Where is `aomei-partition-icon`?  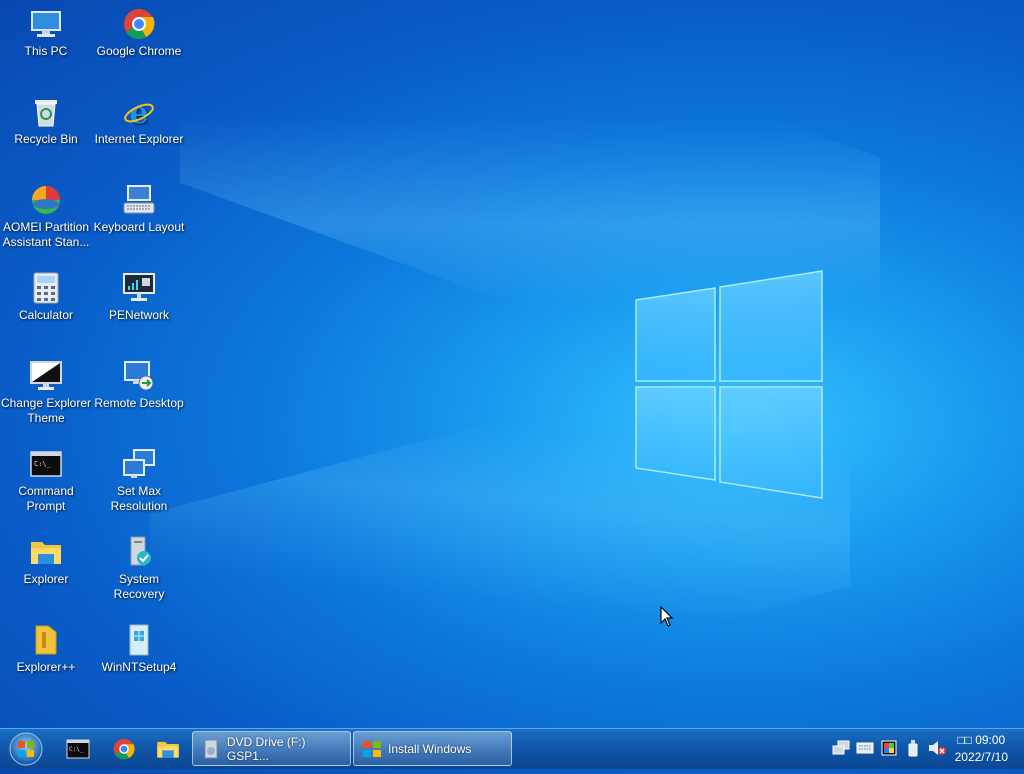
aomei-partition-icon is located at coordinates (46, 200).